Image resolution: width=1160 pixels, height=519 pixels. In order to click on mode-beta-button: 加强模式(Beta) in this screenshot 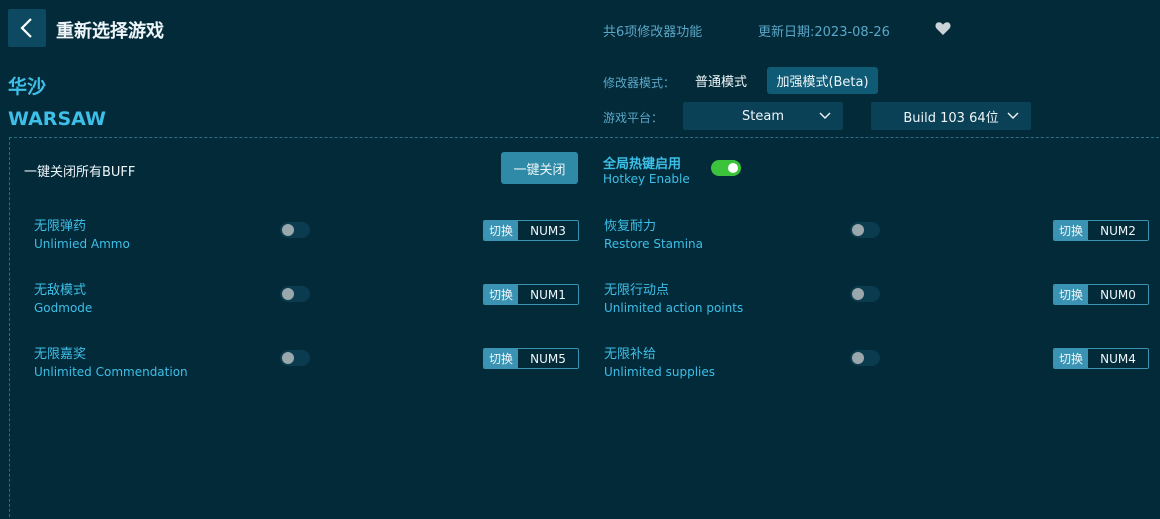, I will do `click(822, 80)`.